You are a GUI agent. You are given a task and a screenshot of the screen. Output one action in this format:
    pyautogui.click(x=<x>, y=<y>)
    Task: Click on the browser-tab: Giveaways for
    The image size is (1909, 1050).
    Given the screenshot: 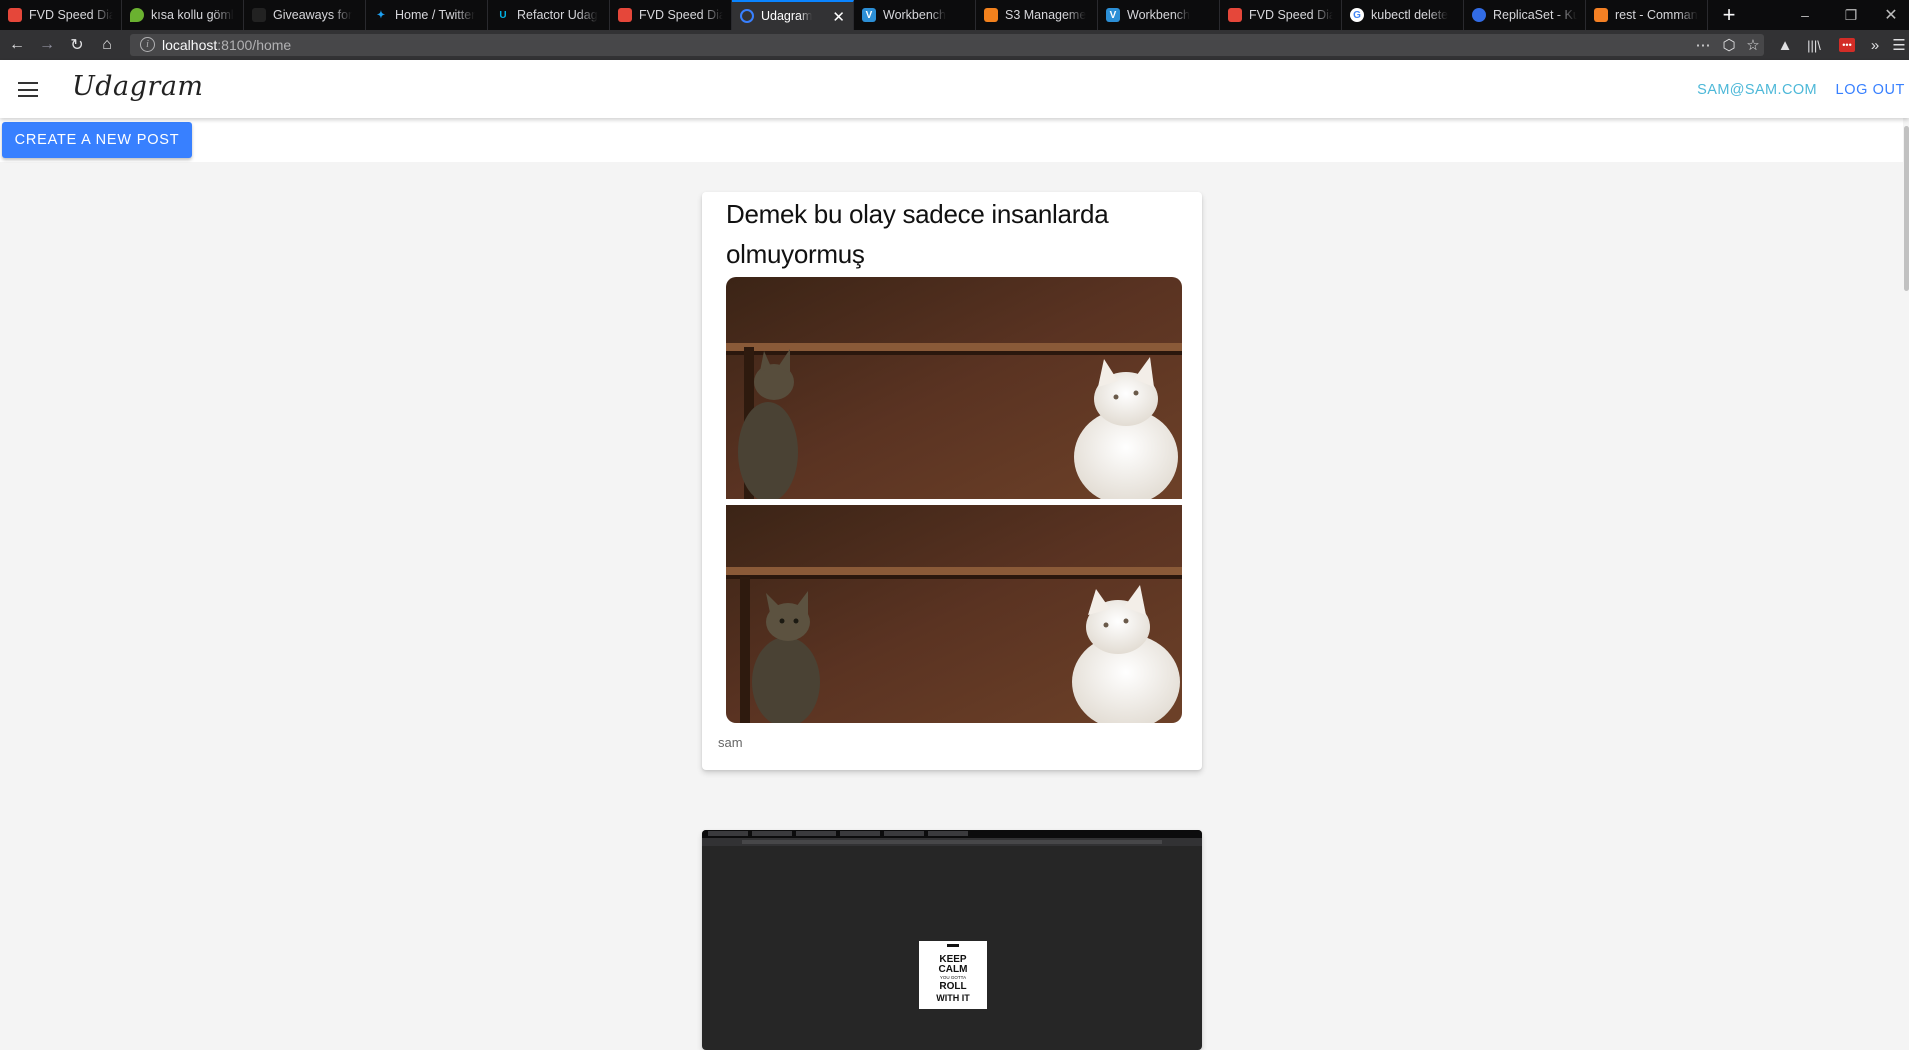 What is the action you would take?
    pyautogui.click(x=305, y=15)
    